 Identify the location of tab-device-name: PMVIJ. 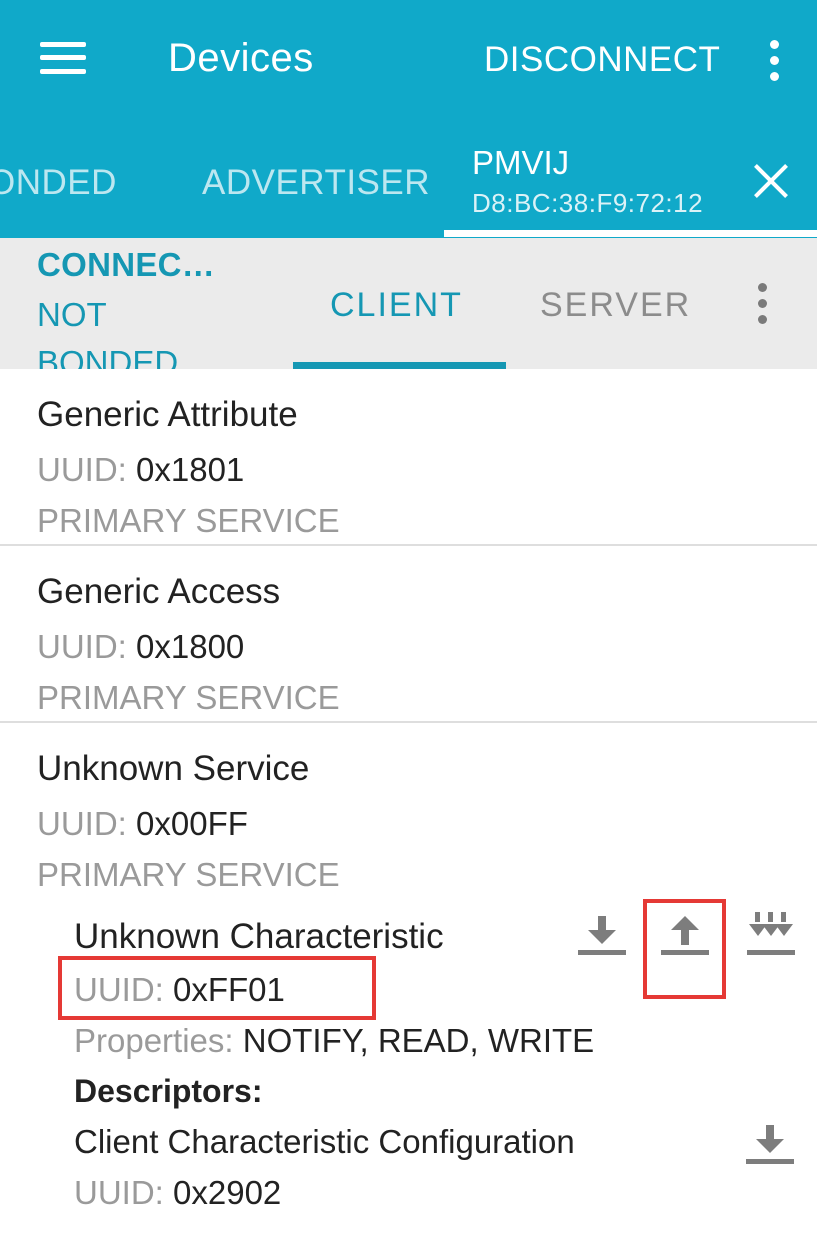
(520, 163).